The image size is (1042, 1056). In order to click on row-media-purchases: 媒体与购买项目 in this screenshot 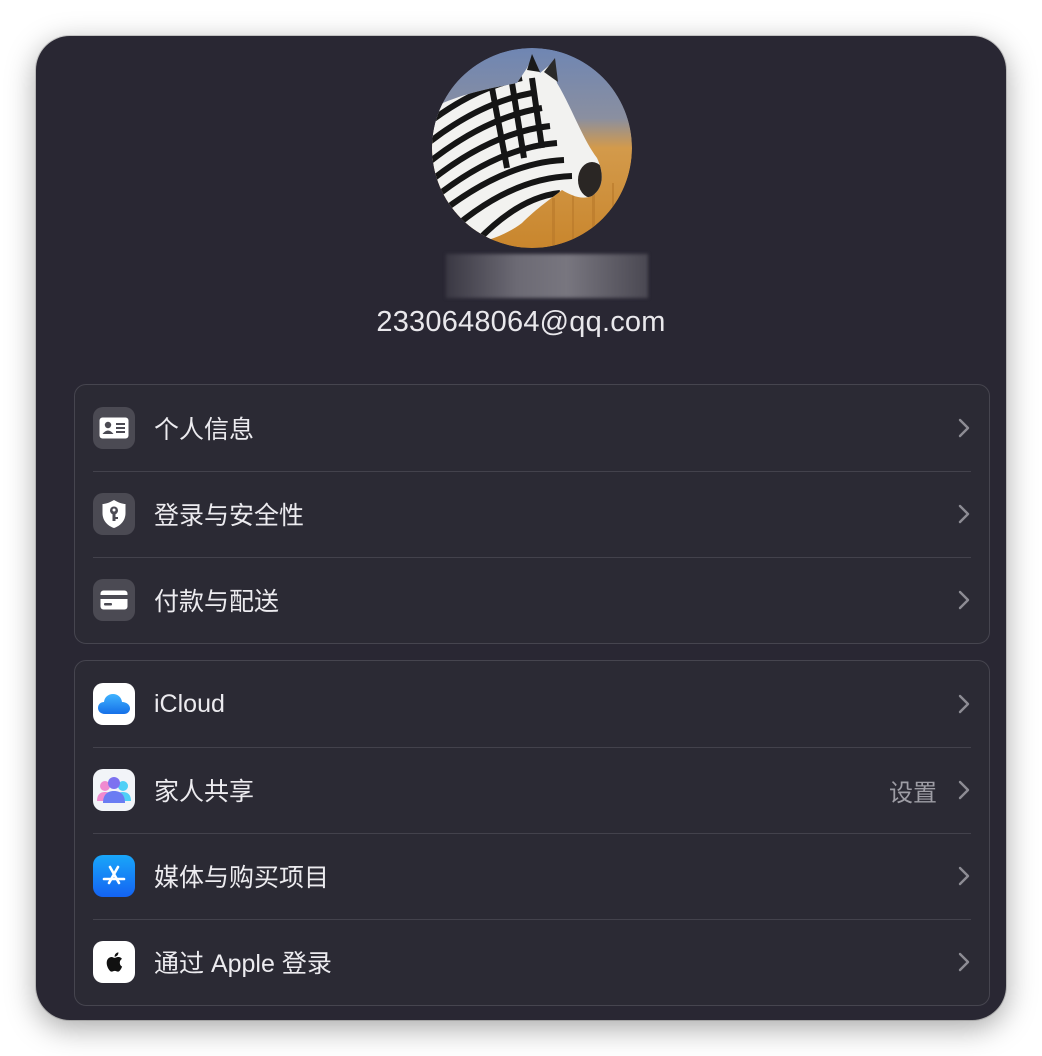, I will do `click(532, 876)`.